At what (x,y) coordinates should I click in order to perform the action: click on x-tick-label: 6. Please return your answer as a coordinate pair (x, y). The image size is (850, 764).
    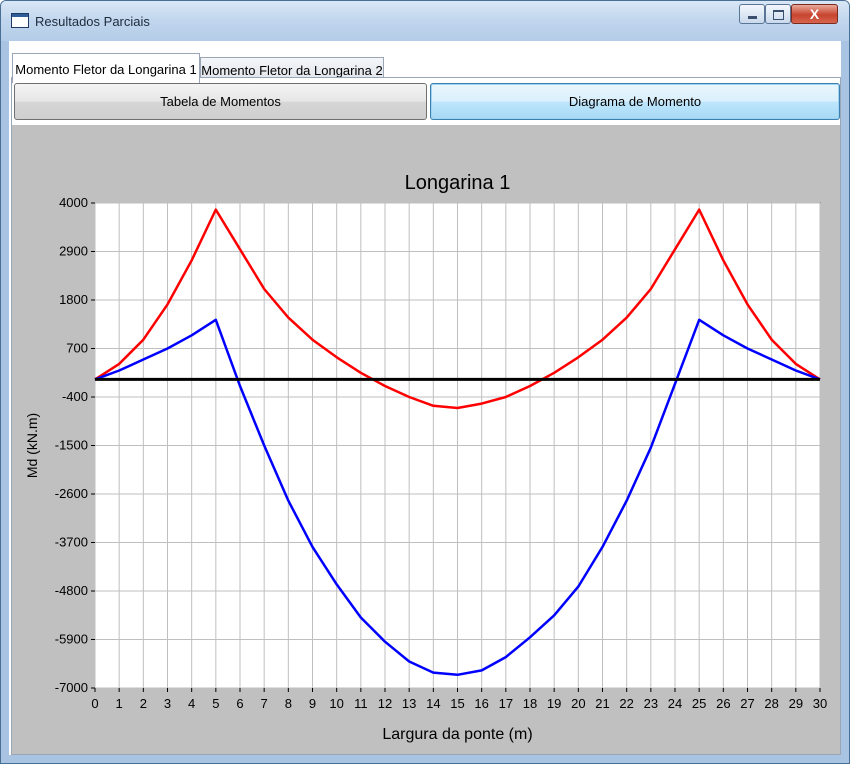
    Looking at the image, I should click on (239, 703).